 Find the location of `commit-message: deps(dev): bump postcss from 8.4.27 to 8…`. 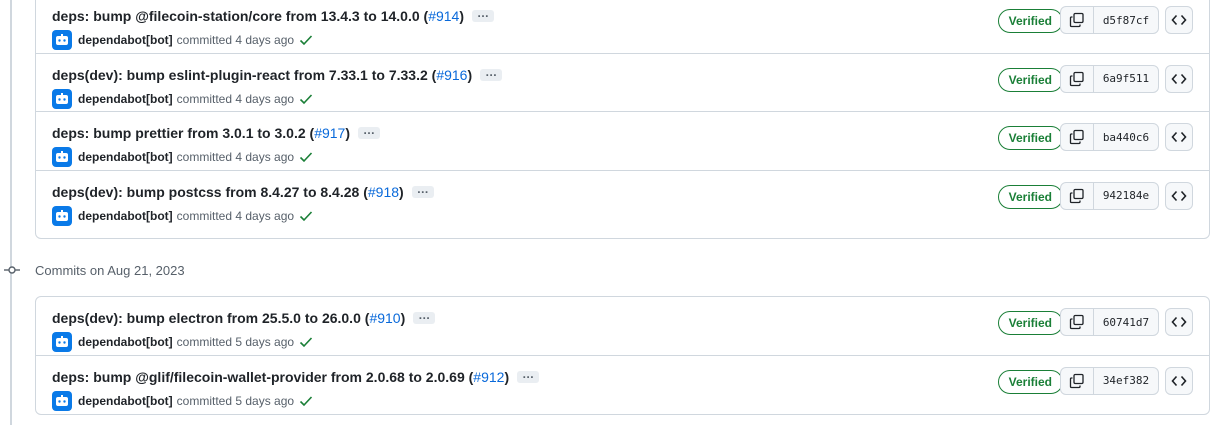

commit-message: deps(dev): bump postcss from 8.4.27 to 8… is located at coordinates (243, 191).